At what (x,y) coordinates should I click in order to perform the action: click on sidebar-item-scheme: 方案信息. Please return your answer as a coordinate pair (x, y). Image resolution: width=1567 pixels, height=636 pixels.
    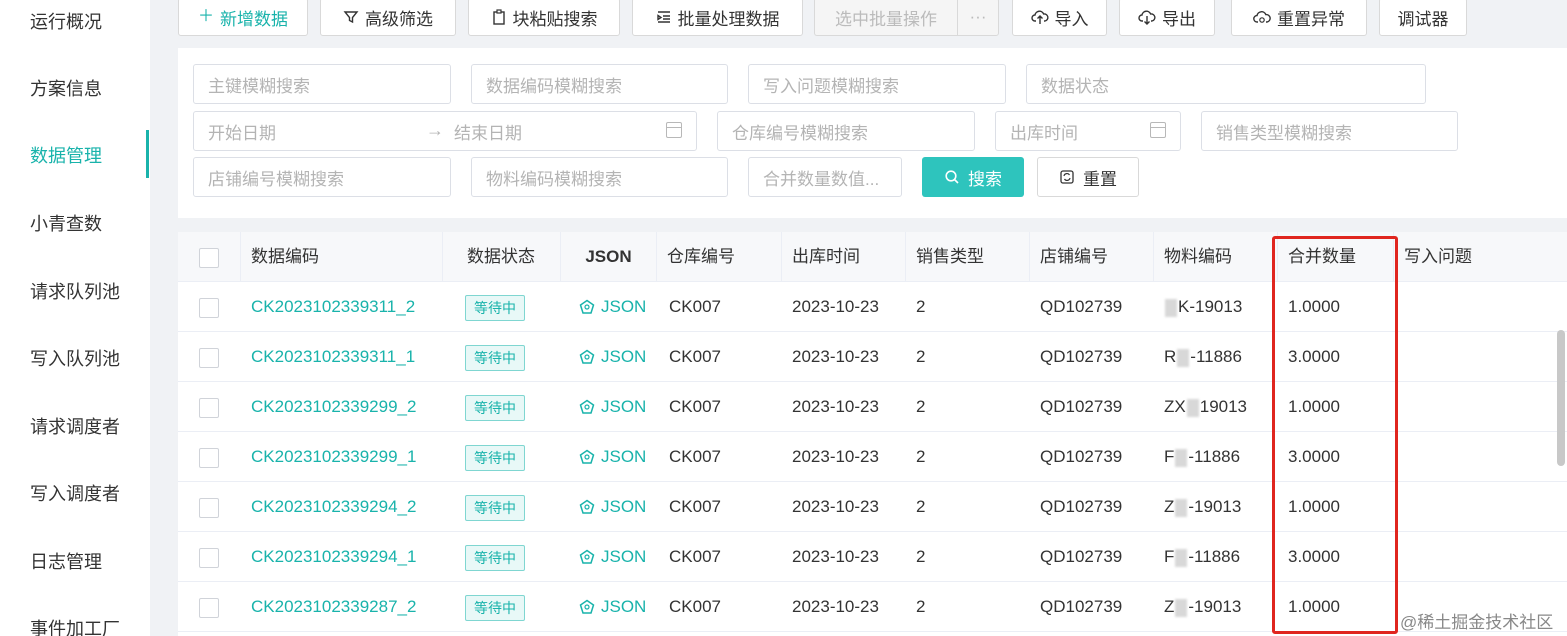
    Looking at the image, I should click on (66, 89).